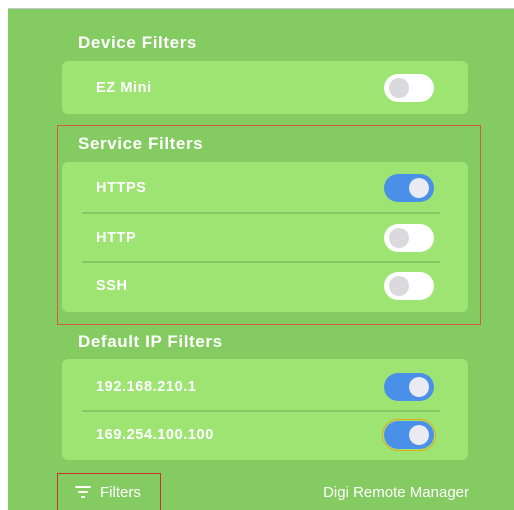 The width and height of the screenshot is (514, 510). I want to click on ip-filter-label: 192.168.210.1, so click(146, 387).